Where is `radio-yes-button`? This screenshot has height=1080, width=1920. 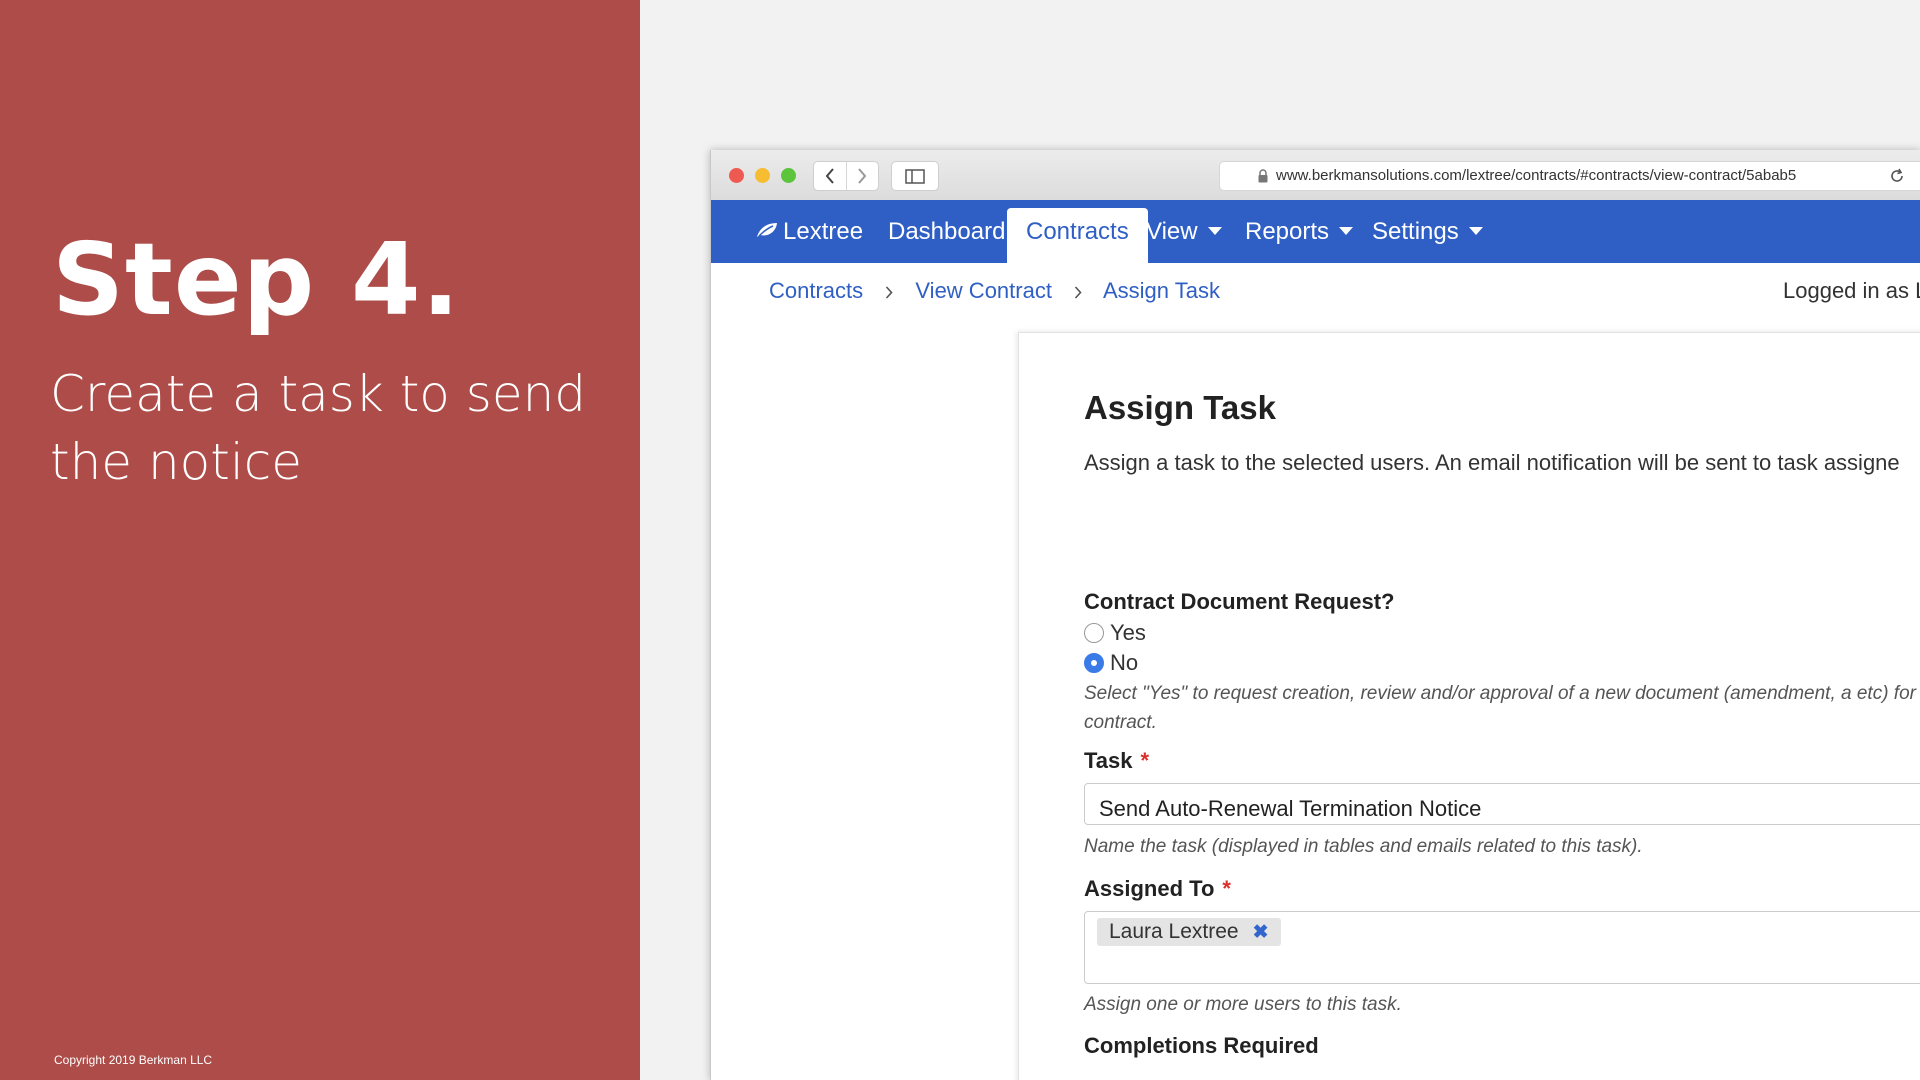 radio-yes-button is located at coordinates (1094, 633).